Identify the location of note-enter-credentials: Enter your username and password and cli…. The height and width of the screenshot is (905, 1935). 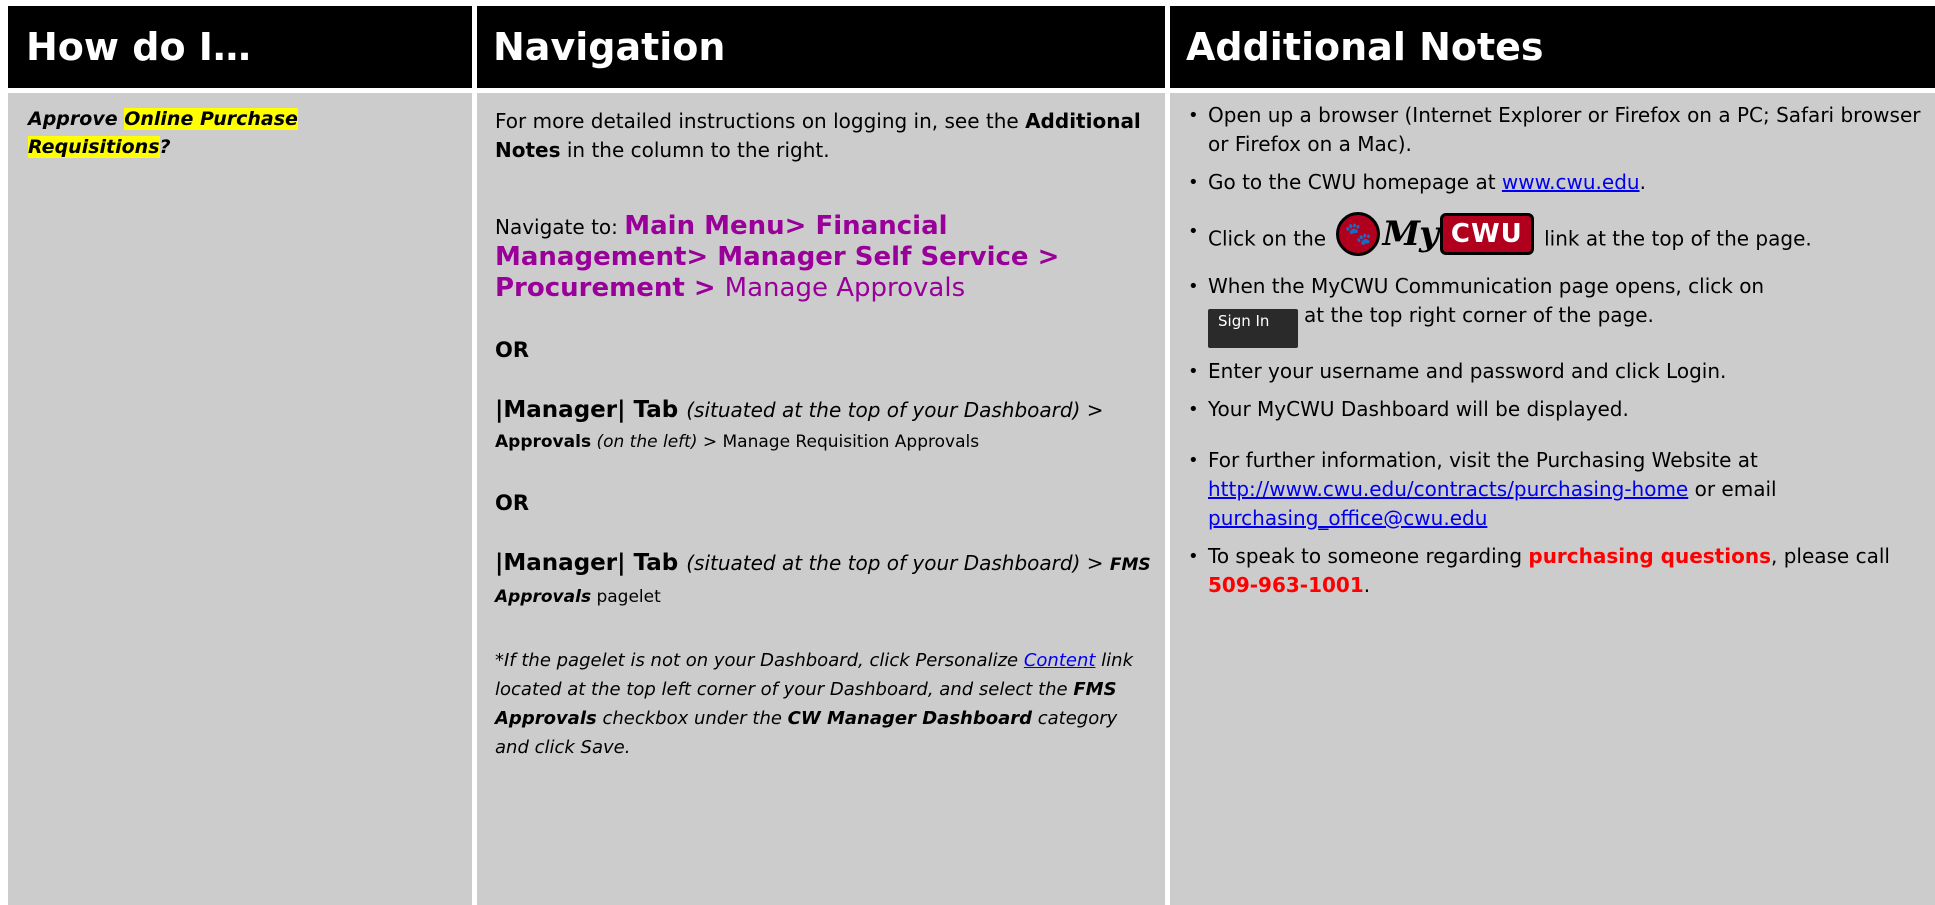
(1556, 371).